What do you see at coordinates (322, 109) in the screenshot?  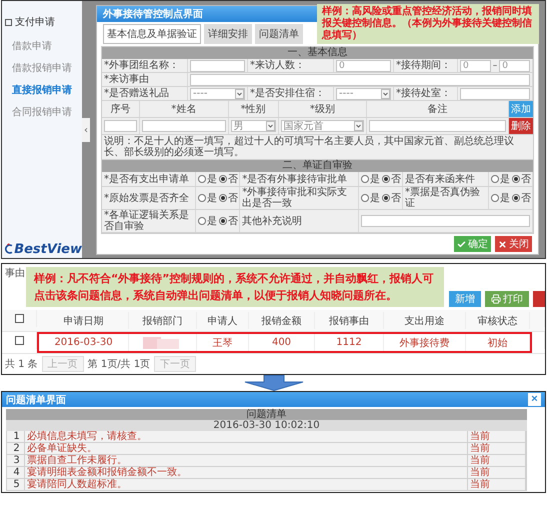 I see `column-header: *级别` at bounding box center [322, 109].